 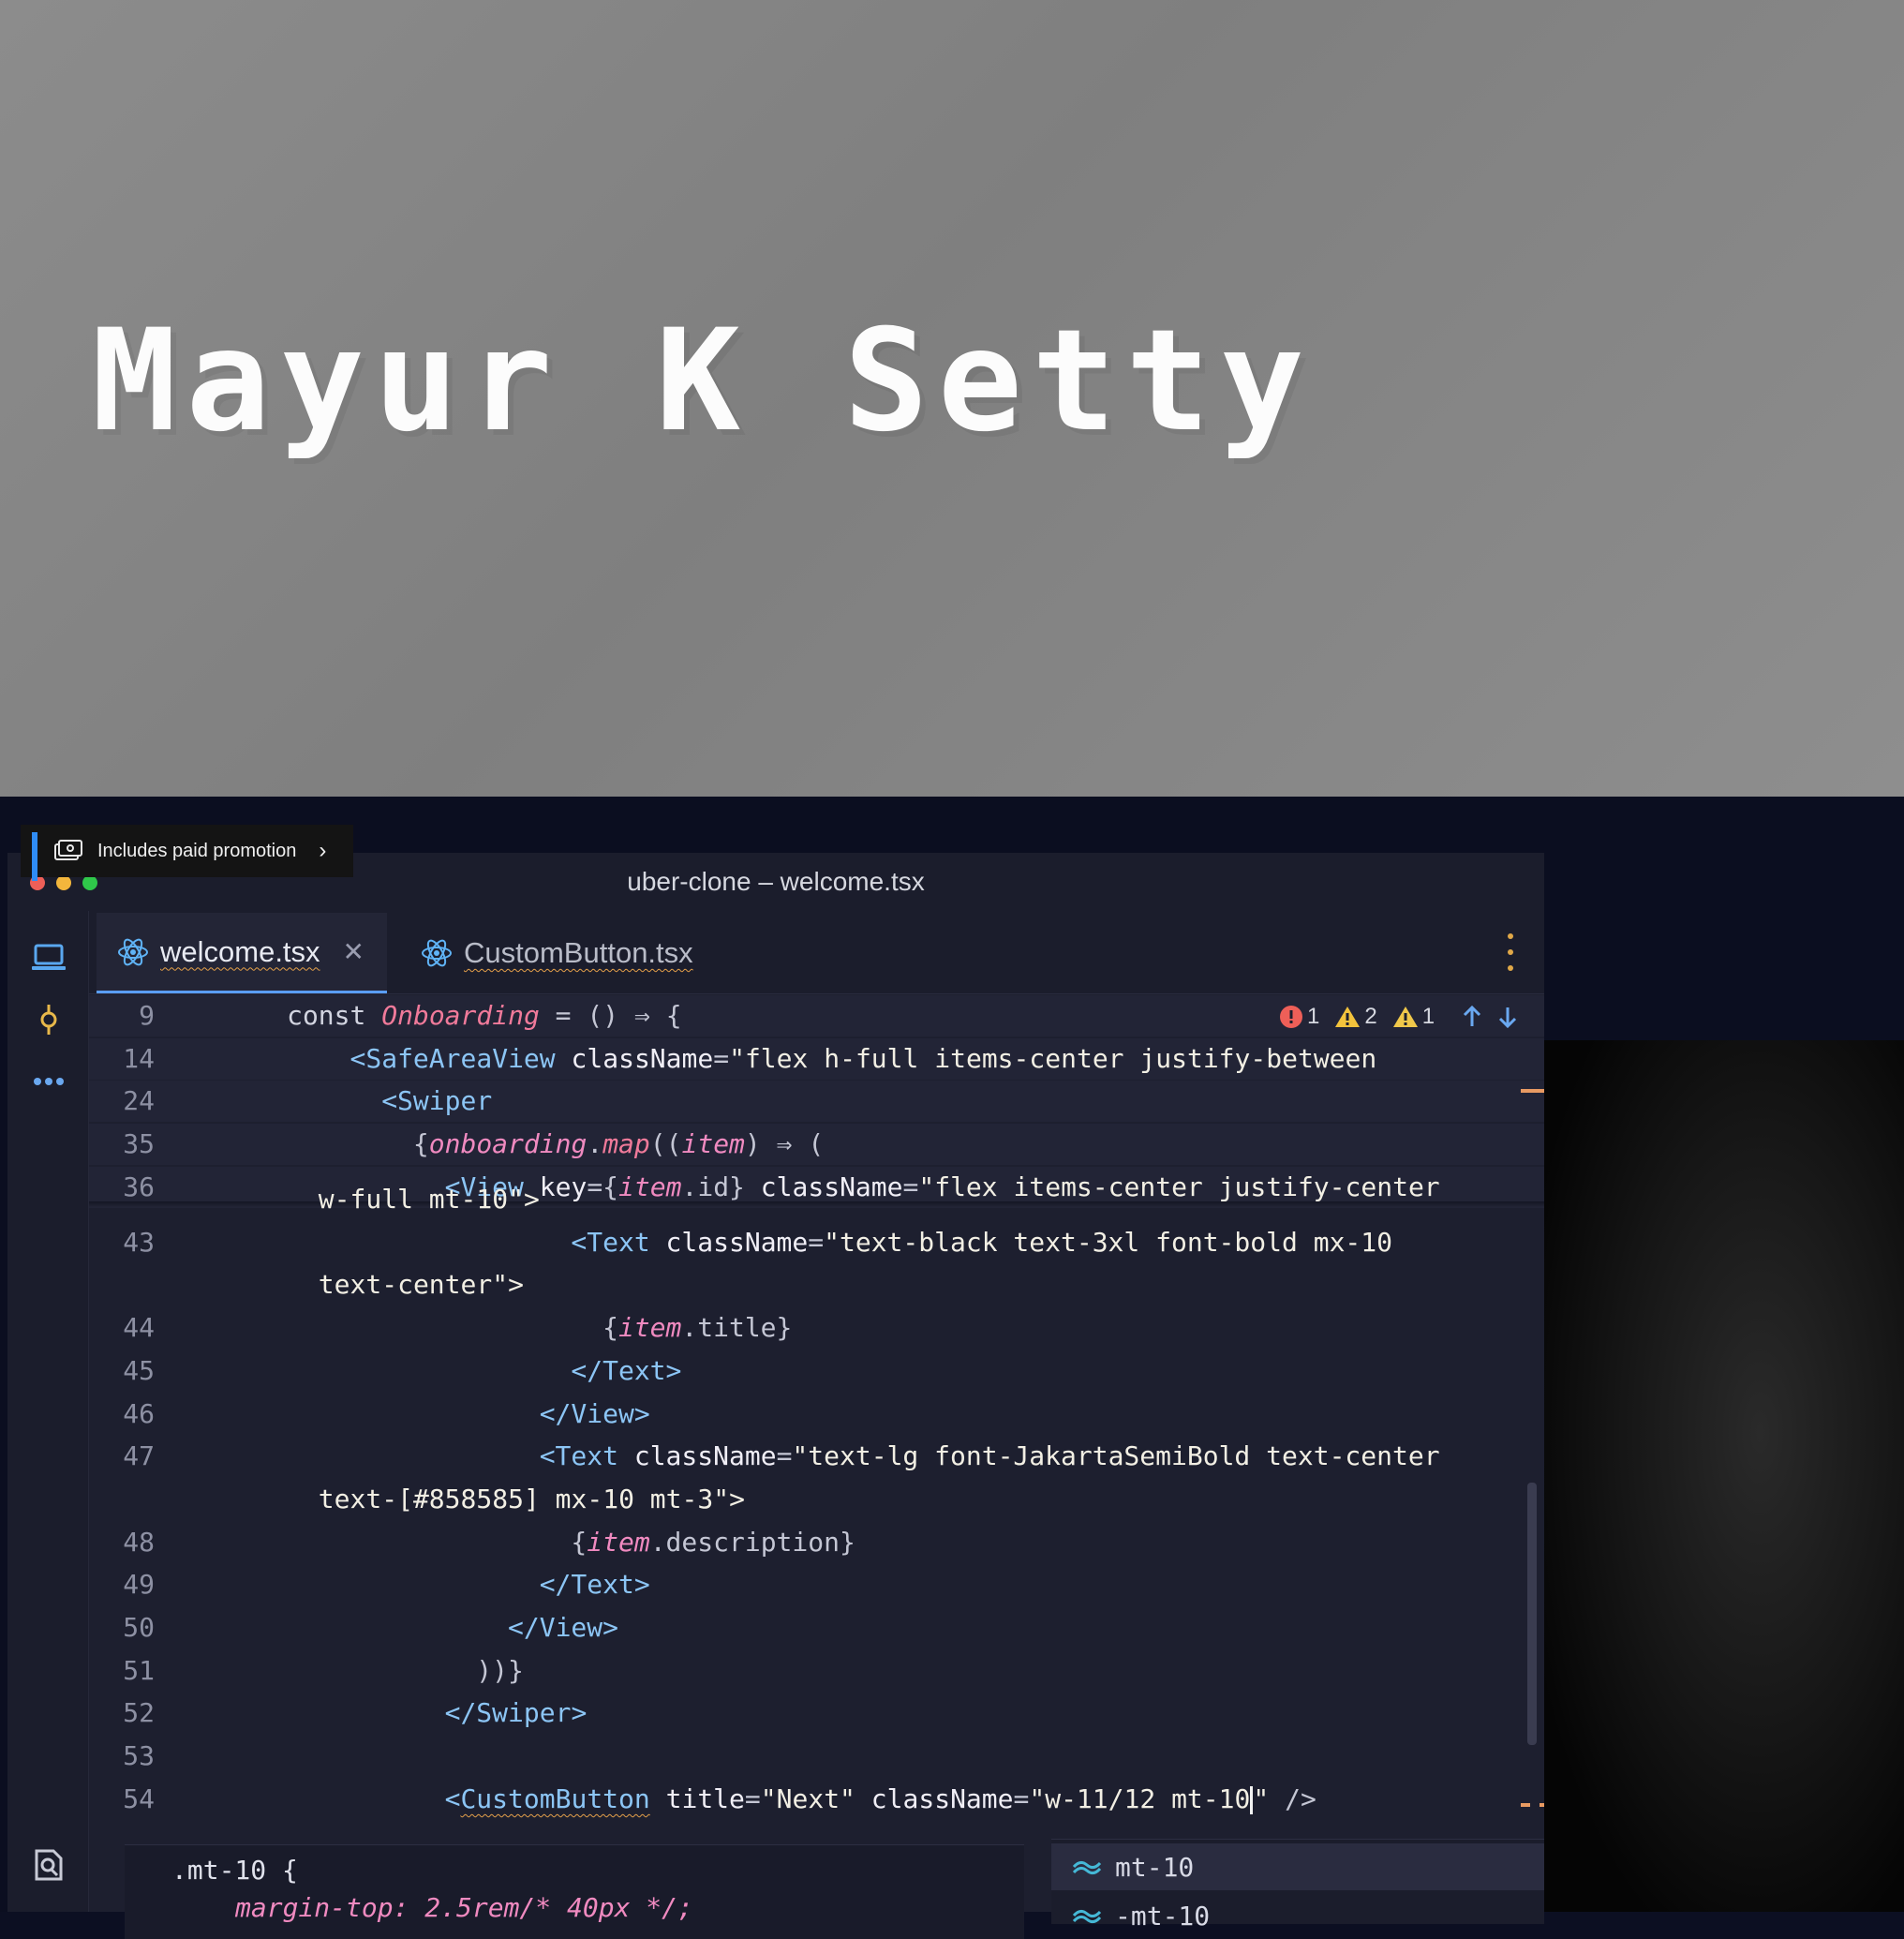 What do you see at coordinates (139, 1756) in the screenshot?
I see `line-number: 53` at bounding box center [139, 1756].